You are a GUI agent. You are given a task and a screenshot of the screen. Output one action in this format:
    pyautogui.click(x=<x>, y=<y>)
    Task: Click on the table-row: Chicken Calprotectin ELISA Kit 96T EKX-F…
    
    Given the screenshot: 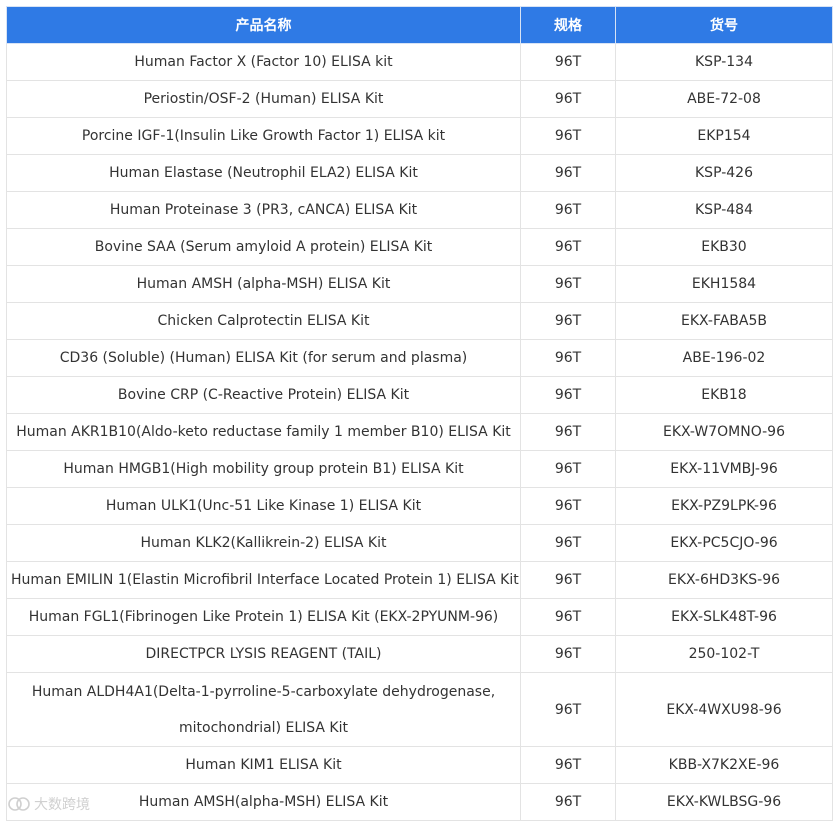 What is the action you would take?
    pyautogui.click(x=419, y=321)
    